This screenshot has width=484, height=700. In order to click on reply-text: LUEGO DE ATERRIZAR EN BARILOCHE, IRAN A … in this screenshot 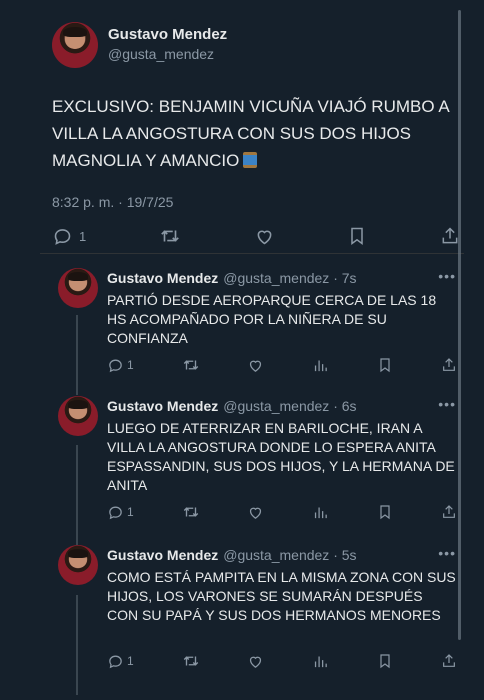, I will do `click(281, 456)`.